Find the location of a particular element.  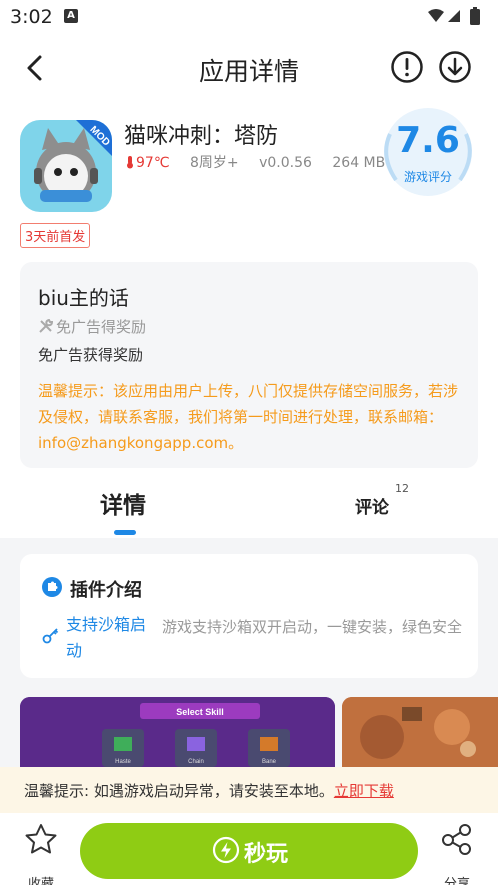

notice-subtitle: 免广告得奖励 is located at coordinates (92, 326).